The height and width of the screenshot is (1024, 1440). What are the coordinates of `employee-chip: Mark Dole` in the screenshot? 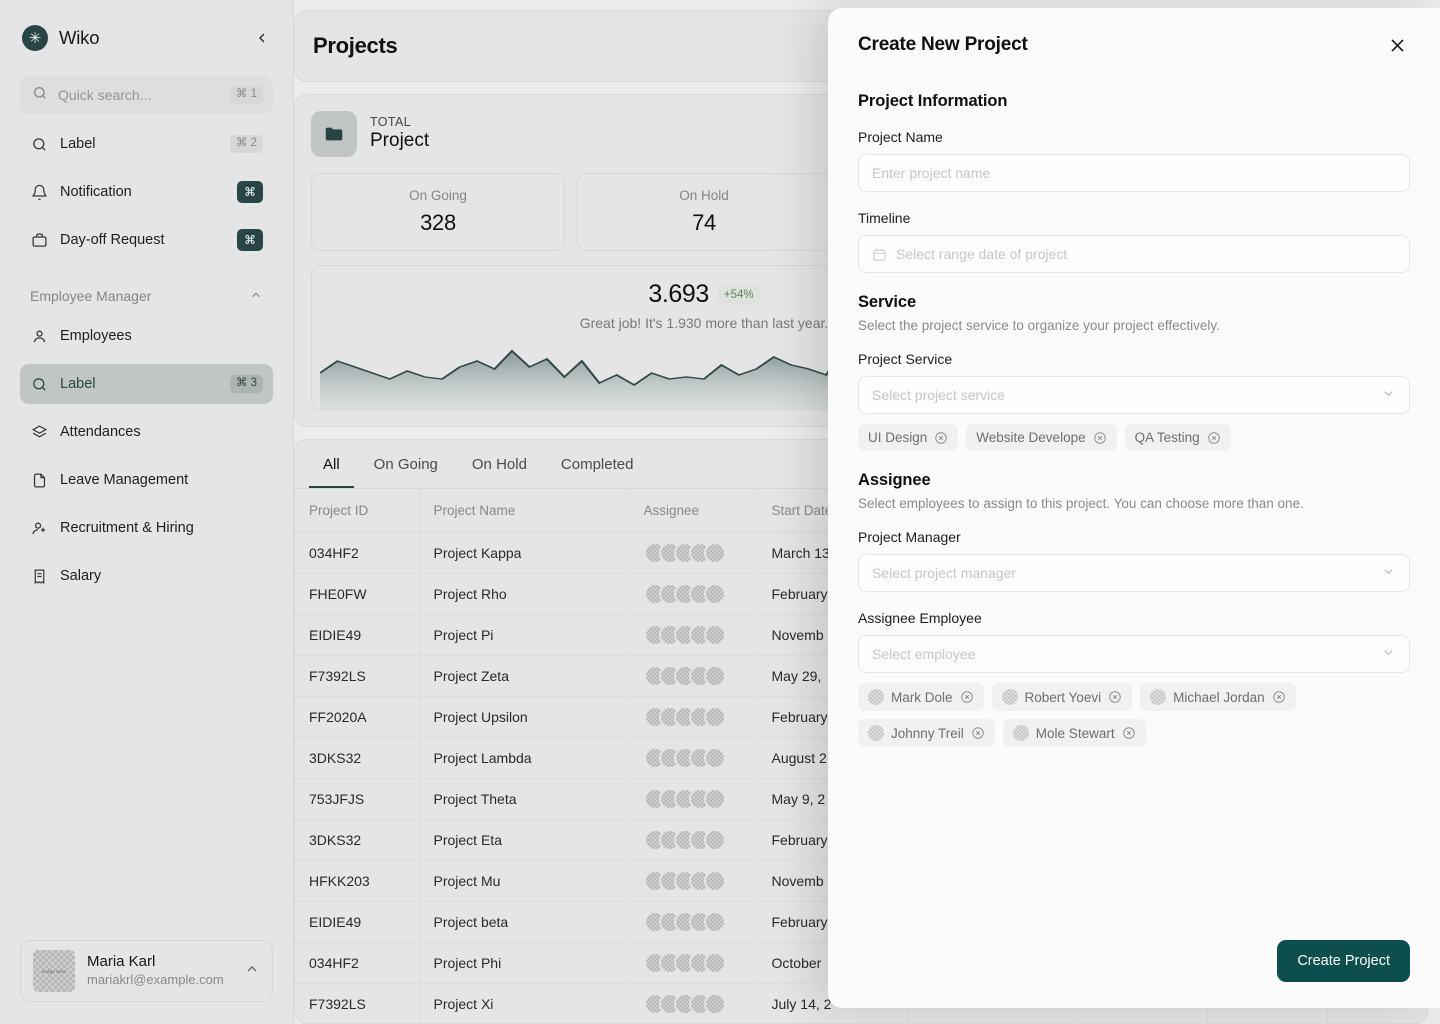 It's located at (921, 697).